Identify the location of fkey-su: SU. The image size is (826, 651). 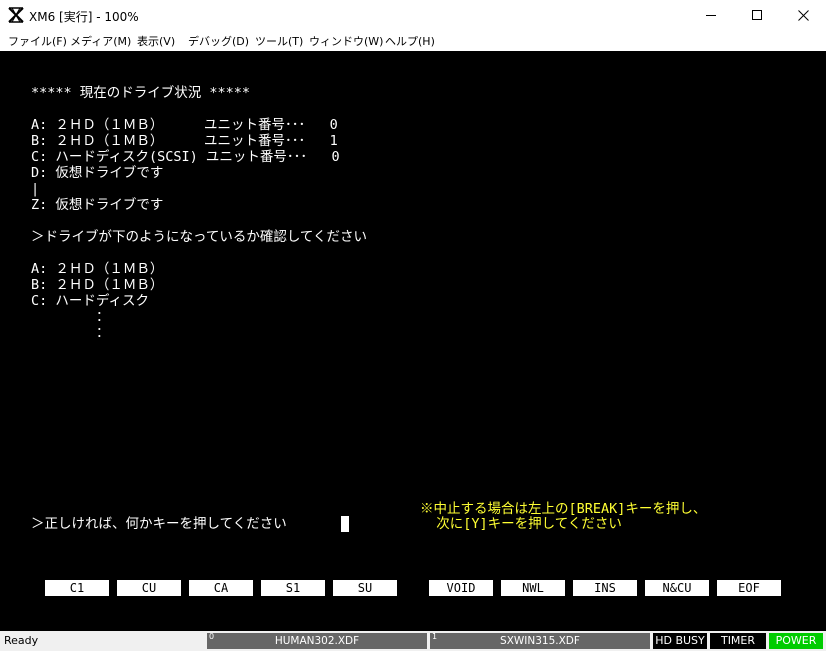
(365, 588).